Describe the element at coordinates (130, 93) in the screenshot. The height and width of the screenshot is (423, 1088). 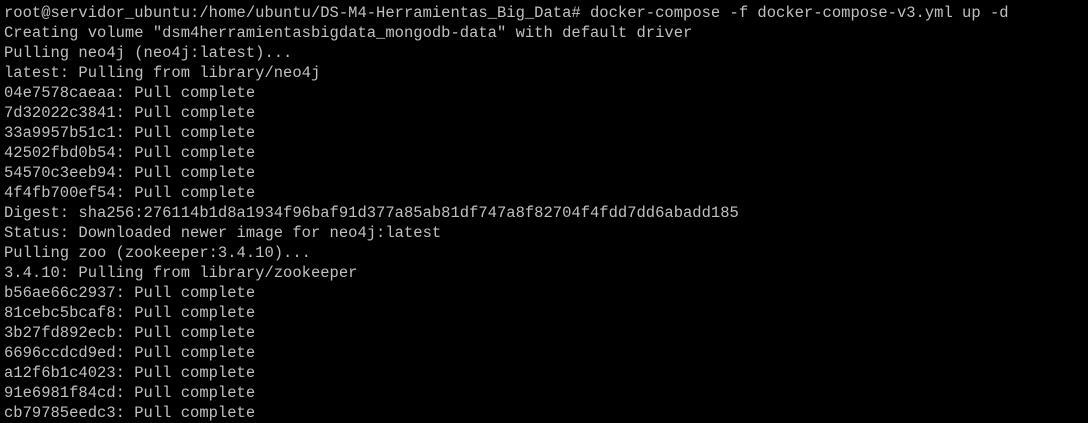
I see `output-line: 04e7578caeaa: Pull complete` at that location.